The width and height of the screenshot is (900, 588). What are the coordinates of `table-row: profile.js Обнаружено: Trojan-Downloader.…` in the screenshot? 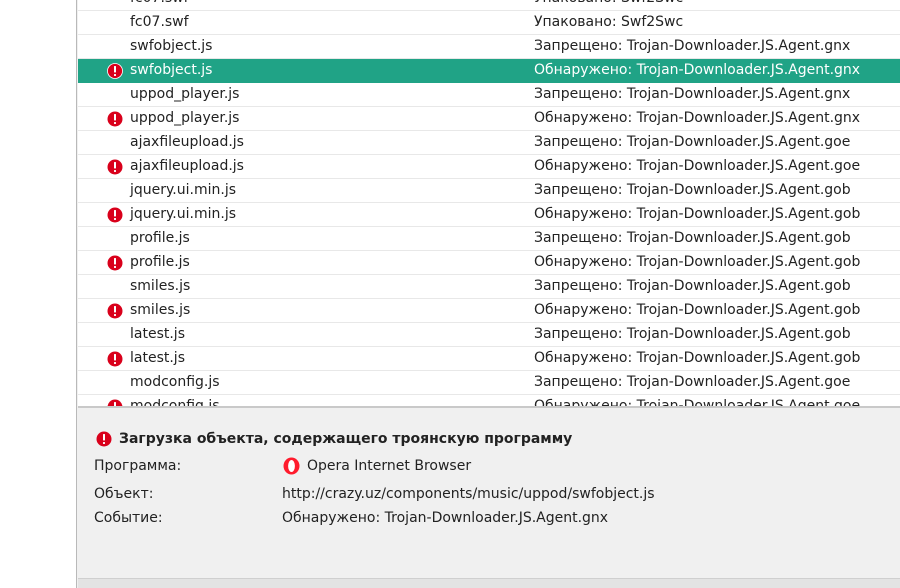 It's located at (489, 263).